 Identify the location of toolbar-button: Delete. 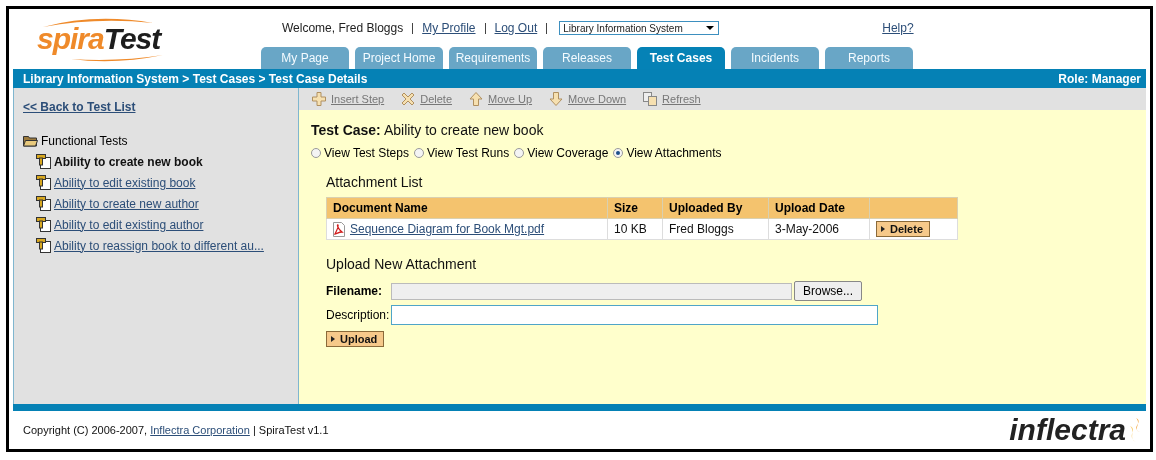
(426, 99).